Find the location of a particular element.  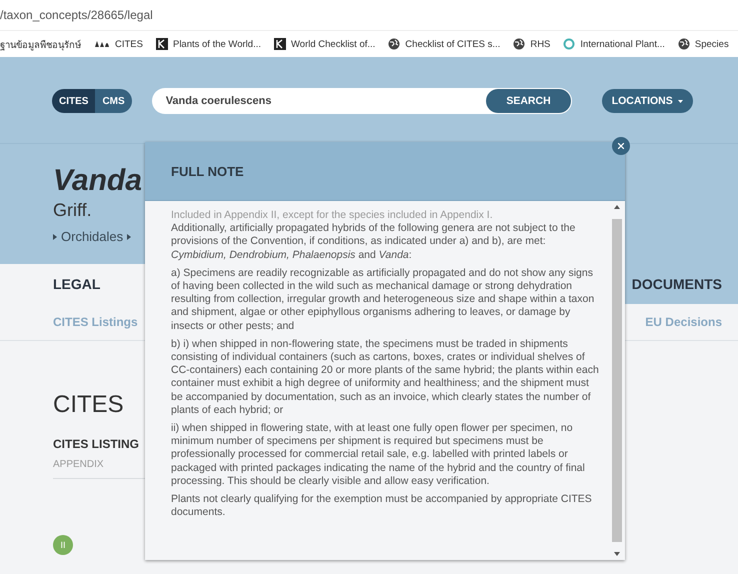

bookmark: RHS is located at coordinates (531, 44).